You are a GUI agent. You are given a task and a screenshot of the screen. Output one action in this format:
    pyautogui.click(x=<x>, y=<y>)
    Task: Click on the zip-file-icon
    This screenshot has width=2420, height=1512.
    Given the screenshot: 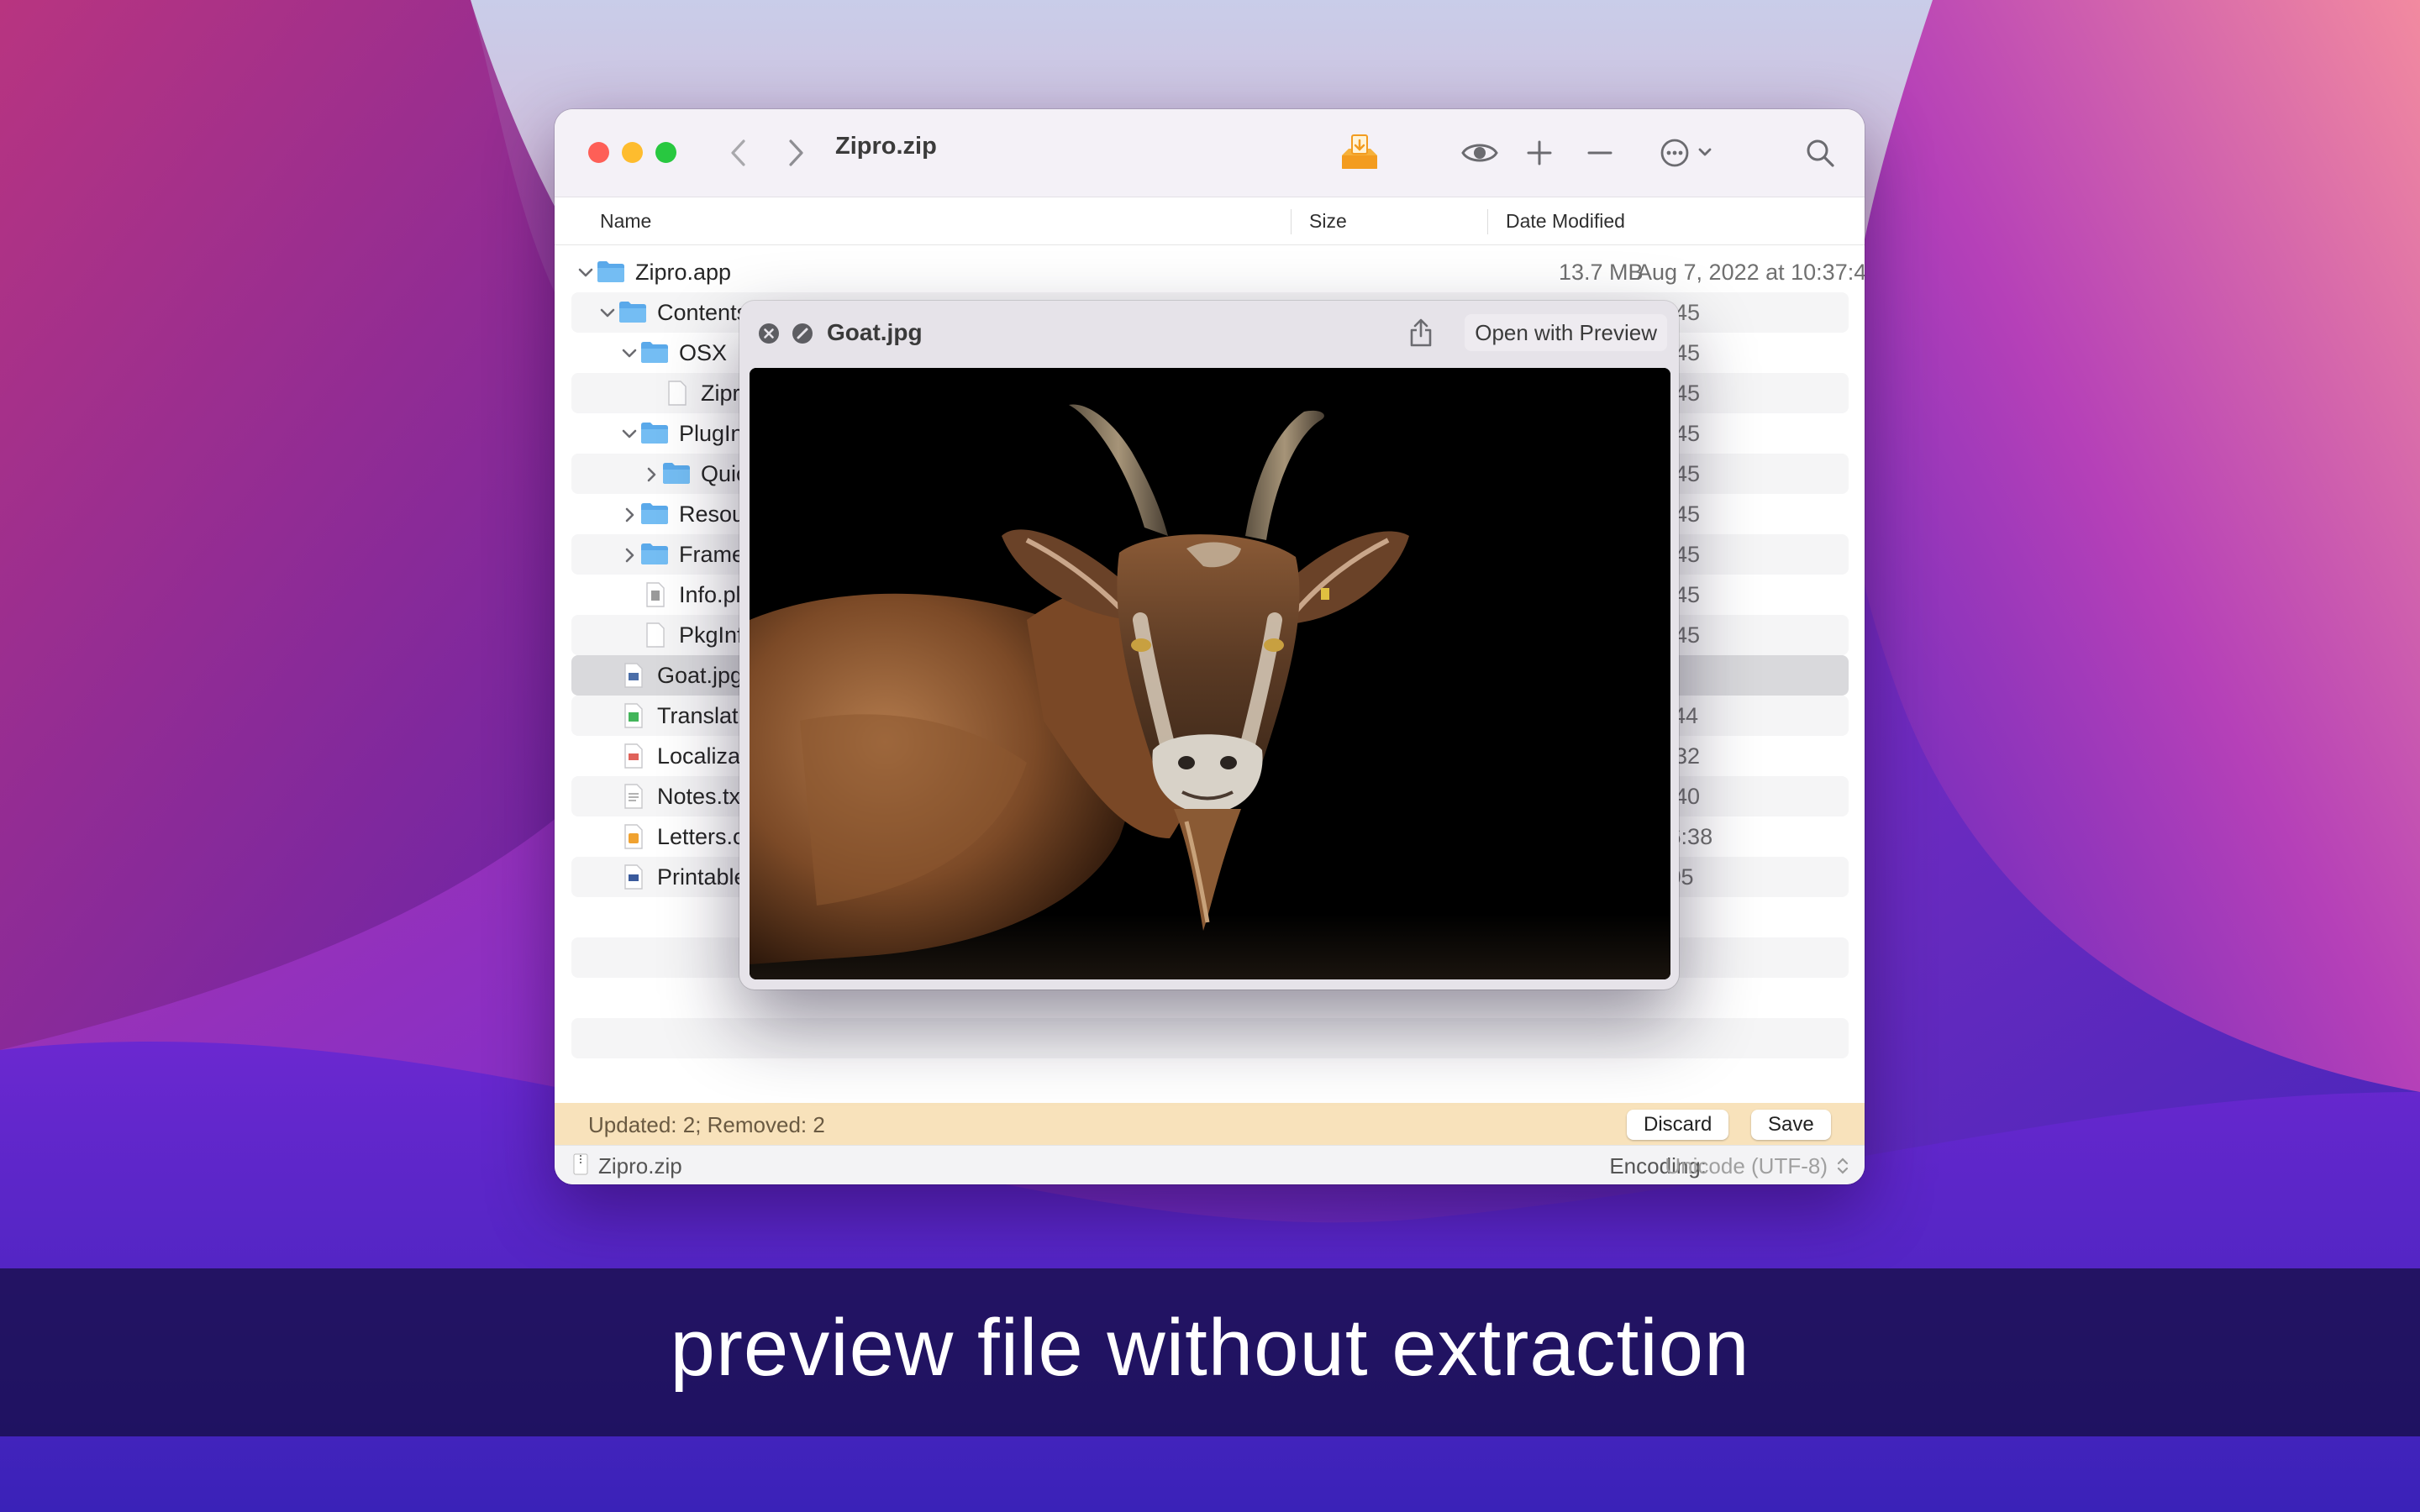 What is the action you would take?
    pyautogui.click(x=581, y=1166)
    